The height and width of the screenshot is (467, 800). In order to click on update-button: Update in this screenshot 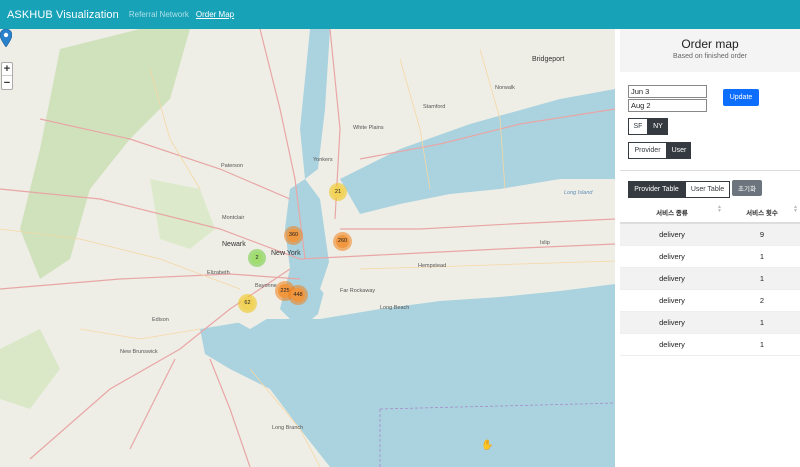, I will do `click(741, 97)`.